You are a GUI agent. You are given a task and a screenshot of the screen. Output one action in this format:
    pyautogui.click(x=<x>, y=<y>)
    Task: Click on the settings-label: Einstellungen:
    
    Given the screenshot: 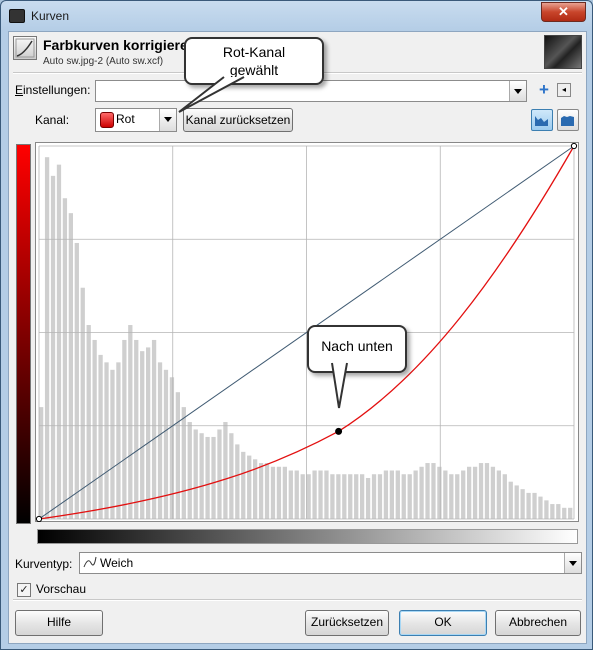 What is the action you would take?
    pyautogui.click(x=53, y=90)
    